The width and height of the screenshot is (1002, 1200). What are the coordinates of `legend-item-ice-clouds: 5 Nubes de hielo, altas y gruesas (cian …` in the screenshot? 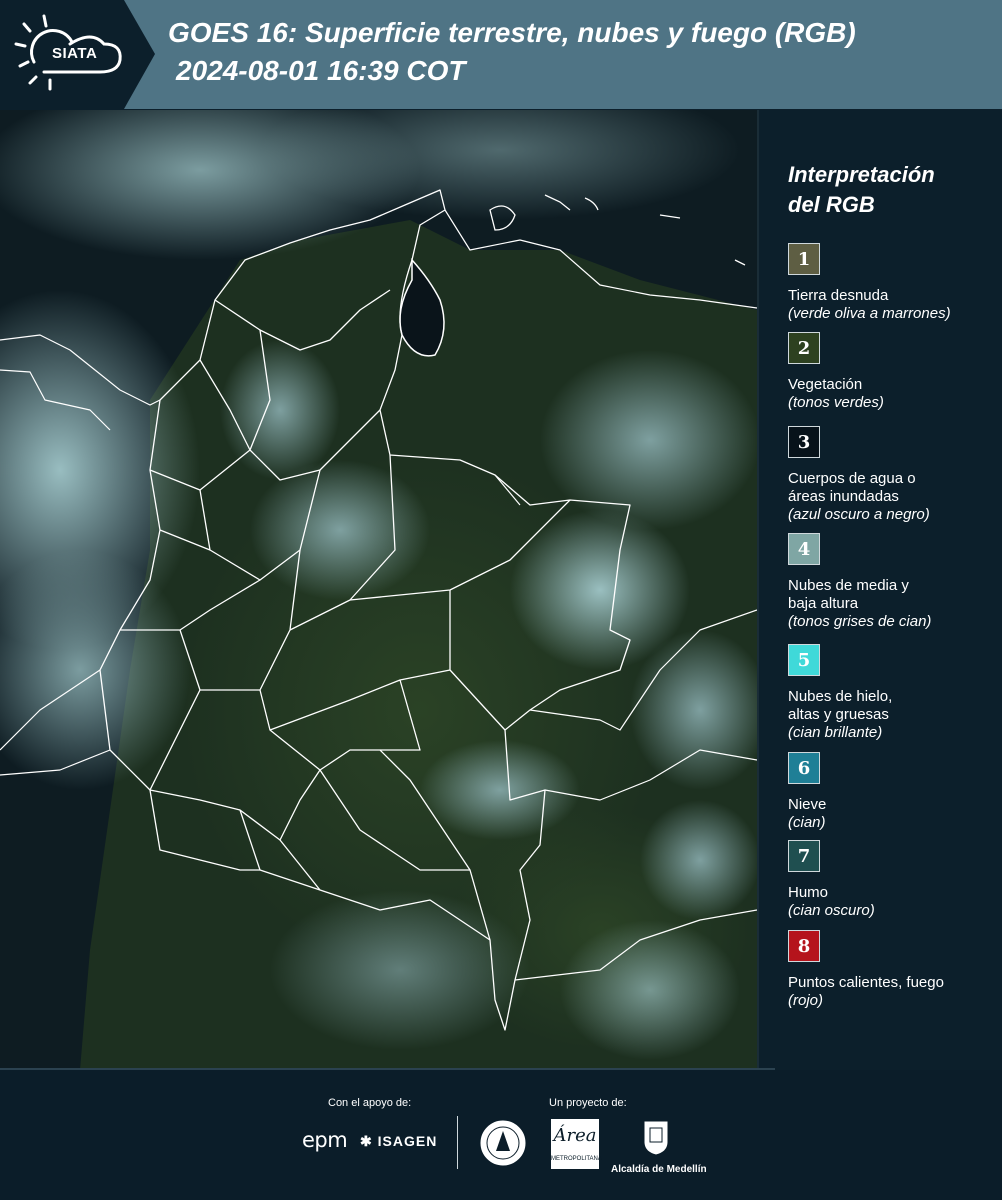 It's located at (893, 693).